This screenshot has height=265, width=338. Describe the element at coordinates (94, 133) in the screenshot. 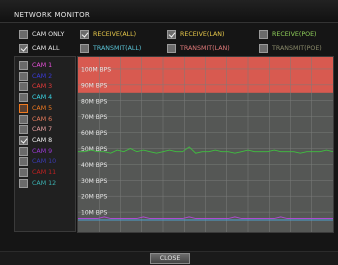

I see `graph-y-label: 60M BPS` at that location.